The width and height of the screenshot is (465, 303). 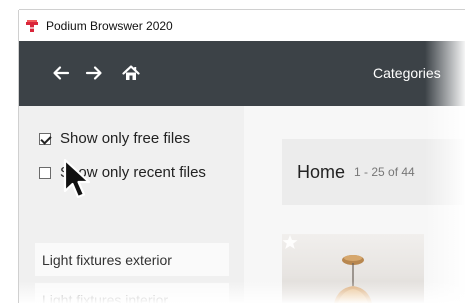 What do you see at coordinates (45, 139) in the screenshot?
I see `free-files-checkbox` at bounding box center [45, 139].